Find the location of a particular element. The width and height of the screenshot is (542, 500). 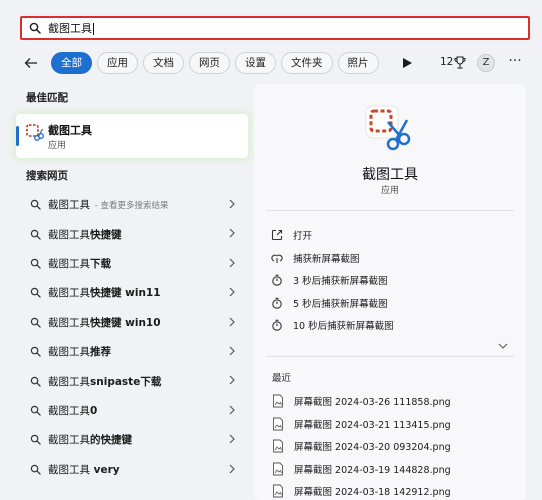

suggestion-text: 截图工具推荐 is located at coordinates (79, 352).